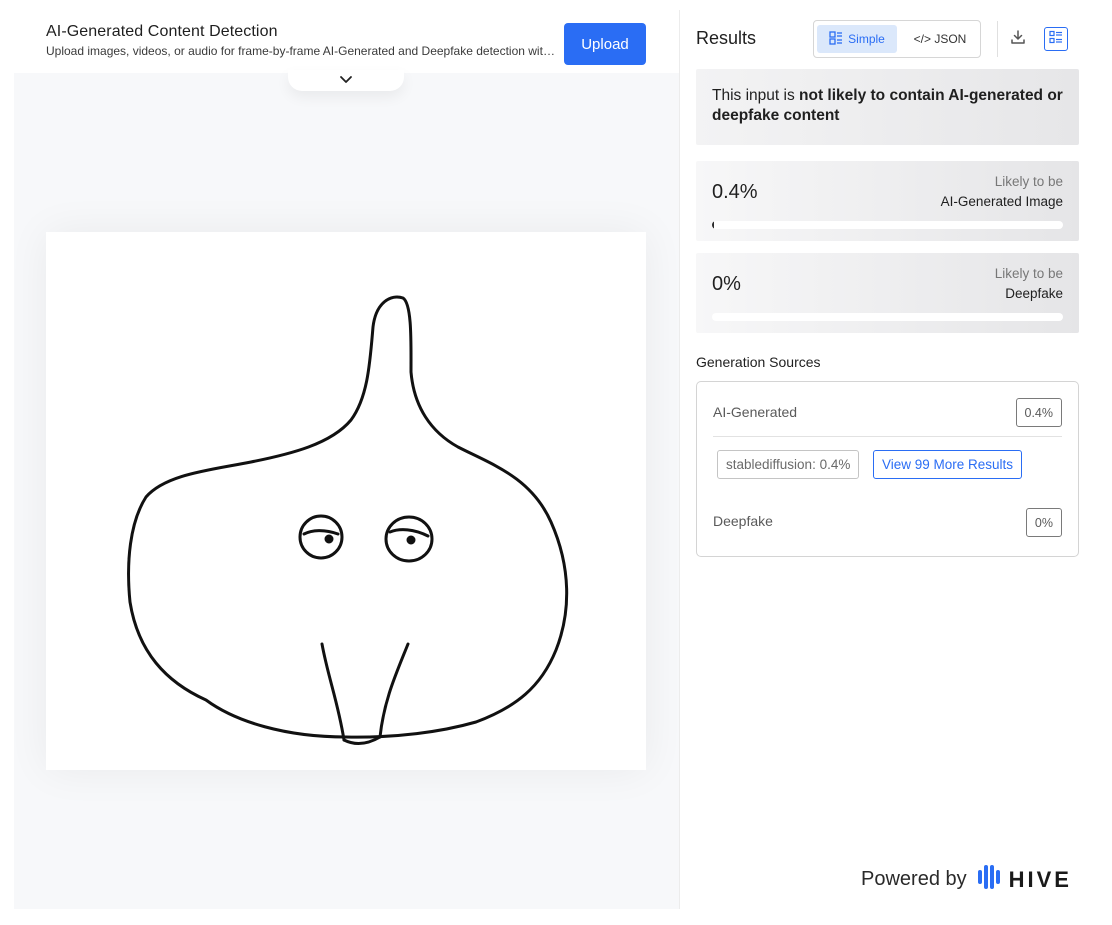  What do you see at coordinates (726, 38) in the screenshot?
I see `results-title: Results` at bounding box center [726, 38].